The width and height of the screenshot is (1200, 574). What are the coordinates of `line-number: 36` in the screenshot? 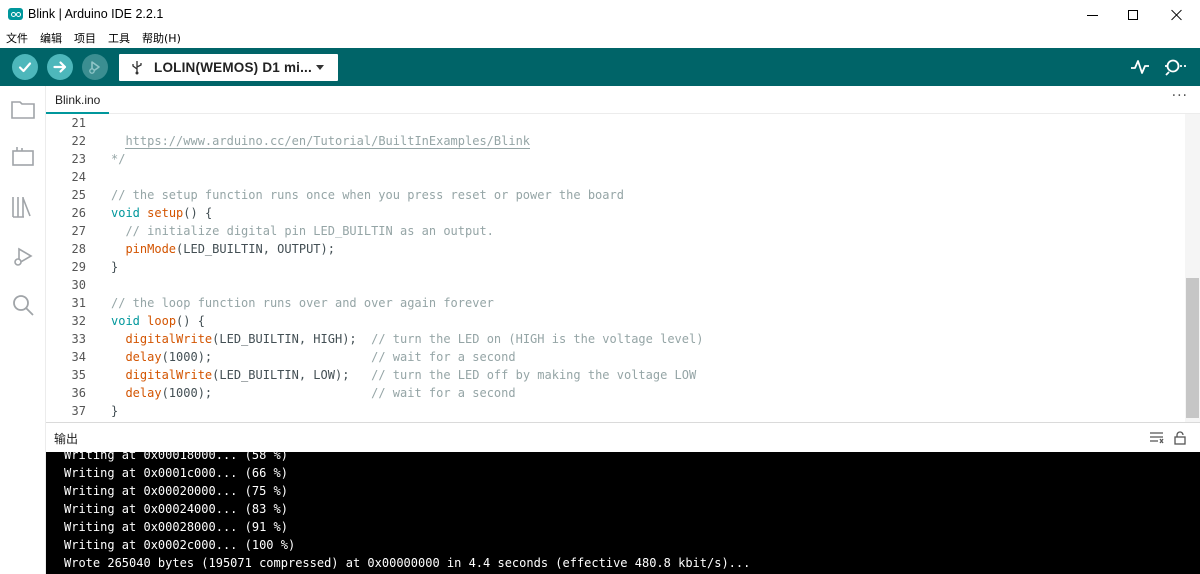 It's located at (78, 393).